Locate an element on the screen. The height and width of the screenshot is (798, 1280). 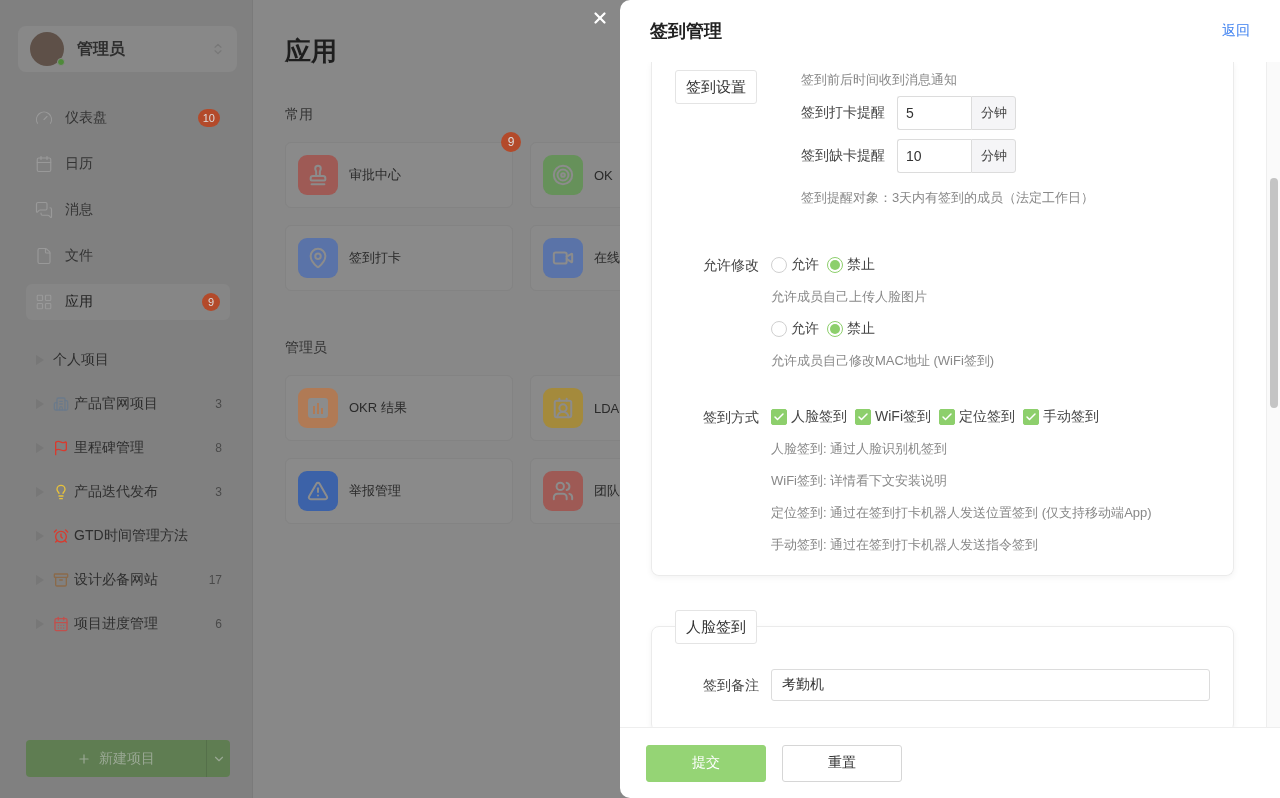
hint-text: 手动签到: 通过在签到打卡机器人发送指令签到 is located at coordinates (905, 545).